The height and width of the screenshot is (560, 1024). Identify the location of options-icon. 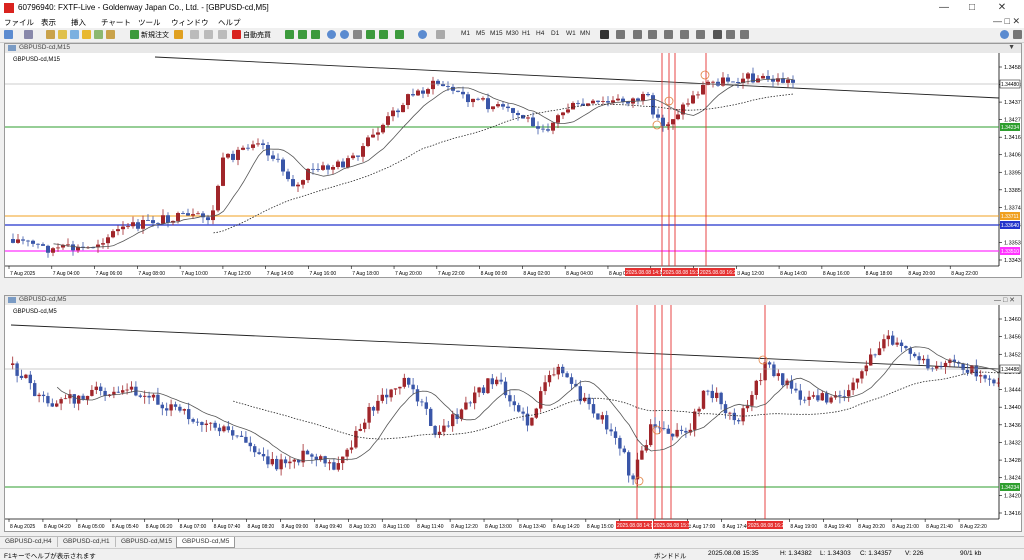
(110, 34).